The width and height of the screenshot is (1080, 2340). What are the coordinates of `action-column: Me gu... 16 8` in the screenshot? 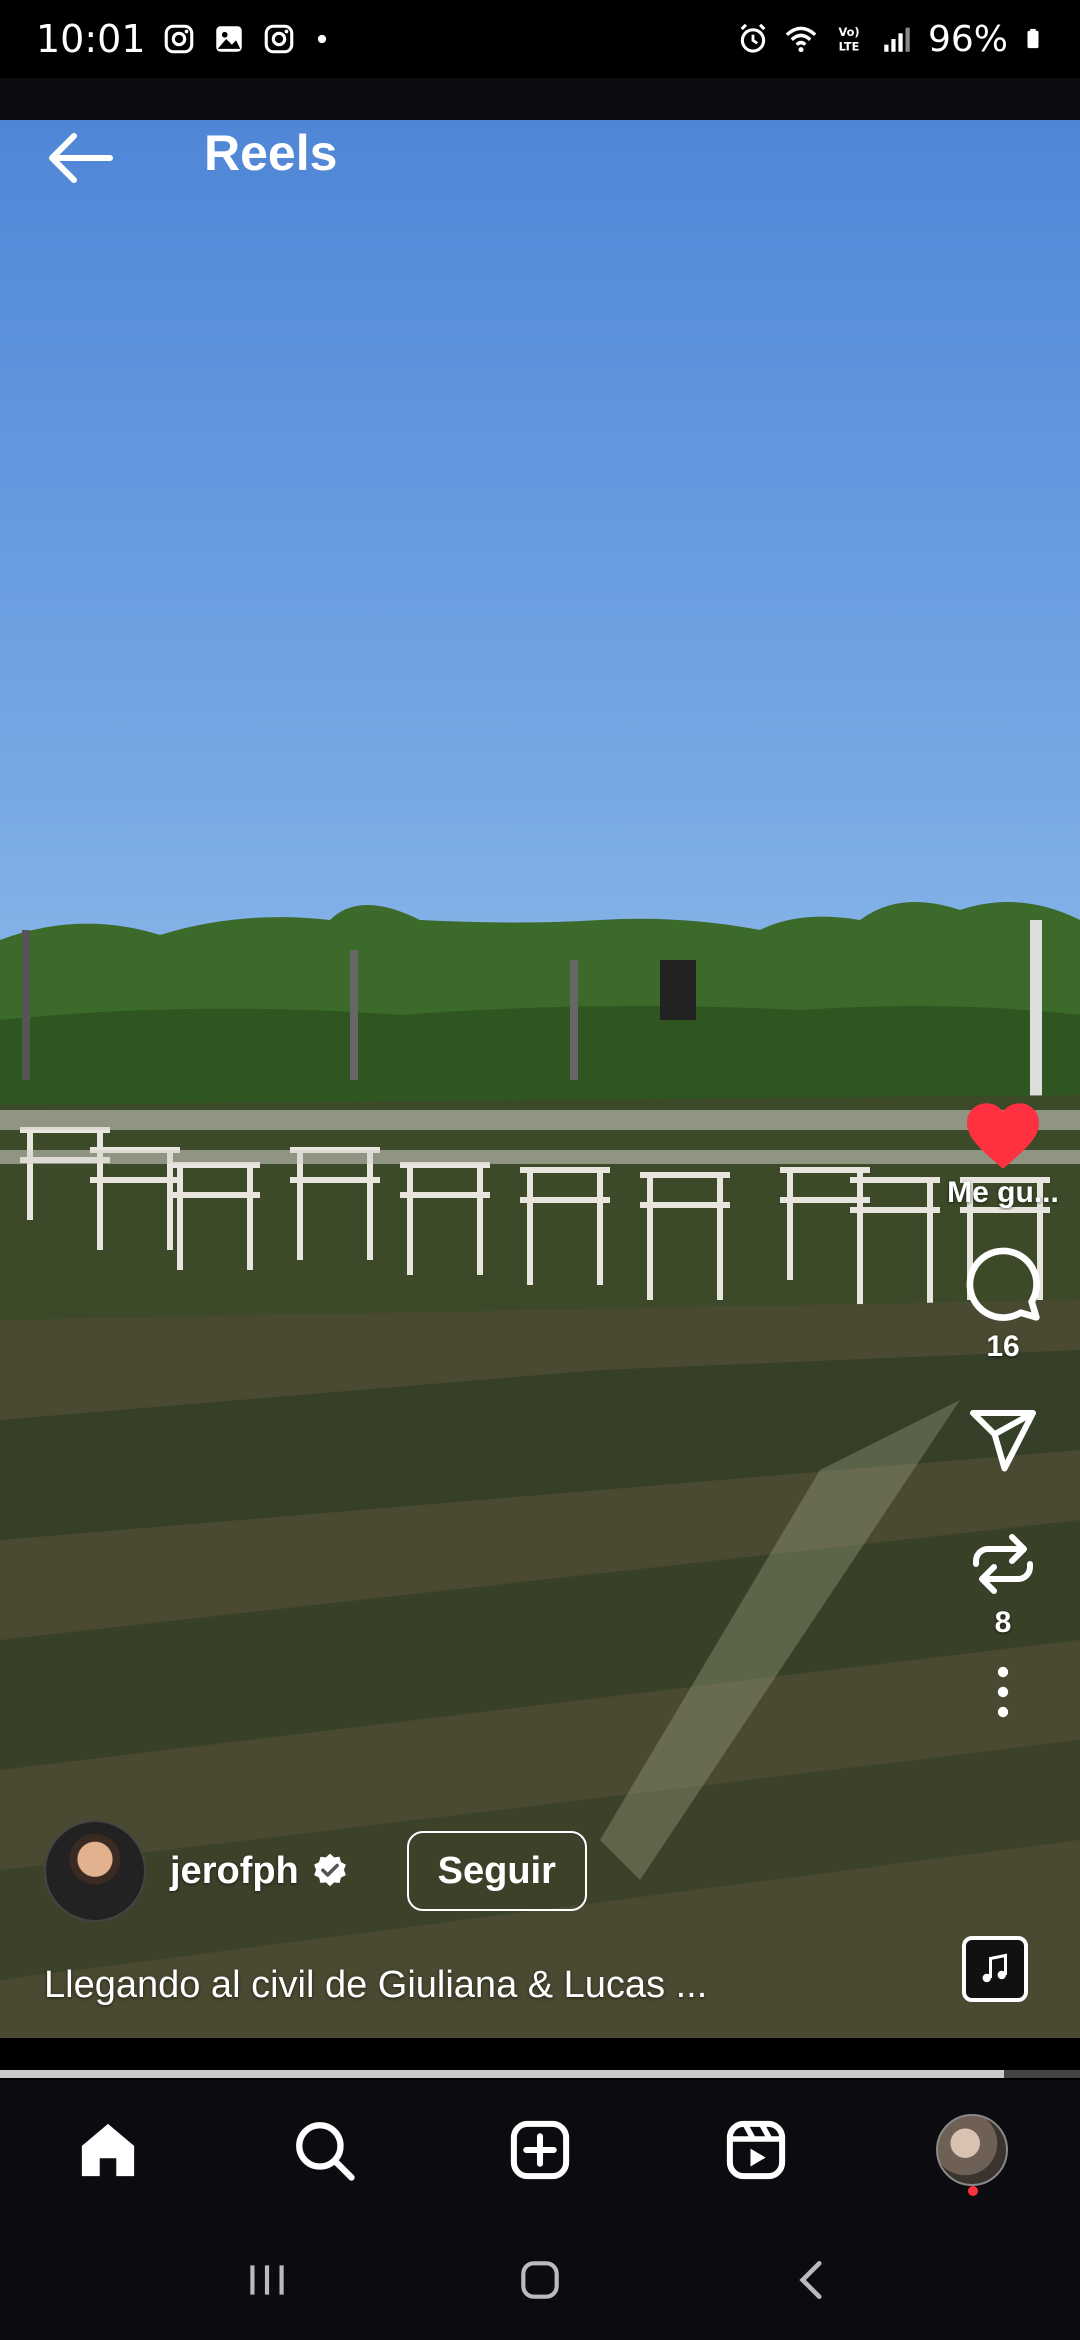 It's located at (1003, 1411).